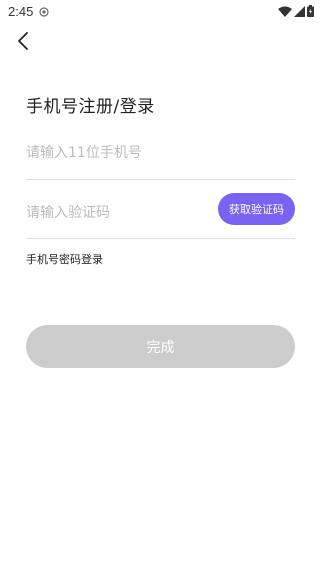 The image size is (320, 569). I want to click on verification-code-input, so click(116, 213).